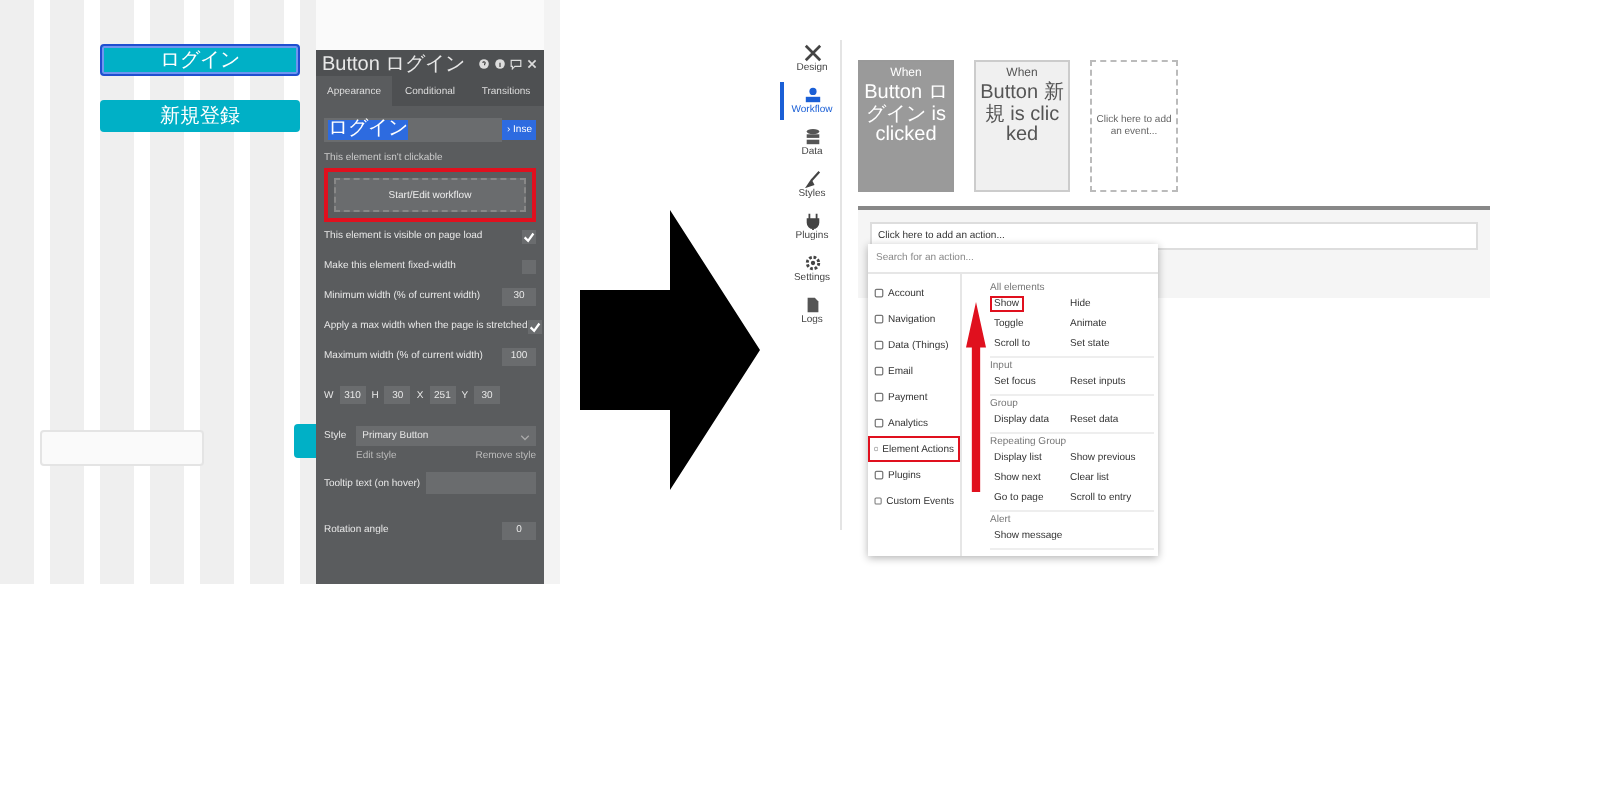 This screenshot has width=1600, height=810. What do you see at coordinates (812, 179) in the screenshot?
I see `brush-icon` at bounding box center [812, 179].